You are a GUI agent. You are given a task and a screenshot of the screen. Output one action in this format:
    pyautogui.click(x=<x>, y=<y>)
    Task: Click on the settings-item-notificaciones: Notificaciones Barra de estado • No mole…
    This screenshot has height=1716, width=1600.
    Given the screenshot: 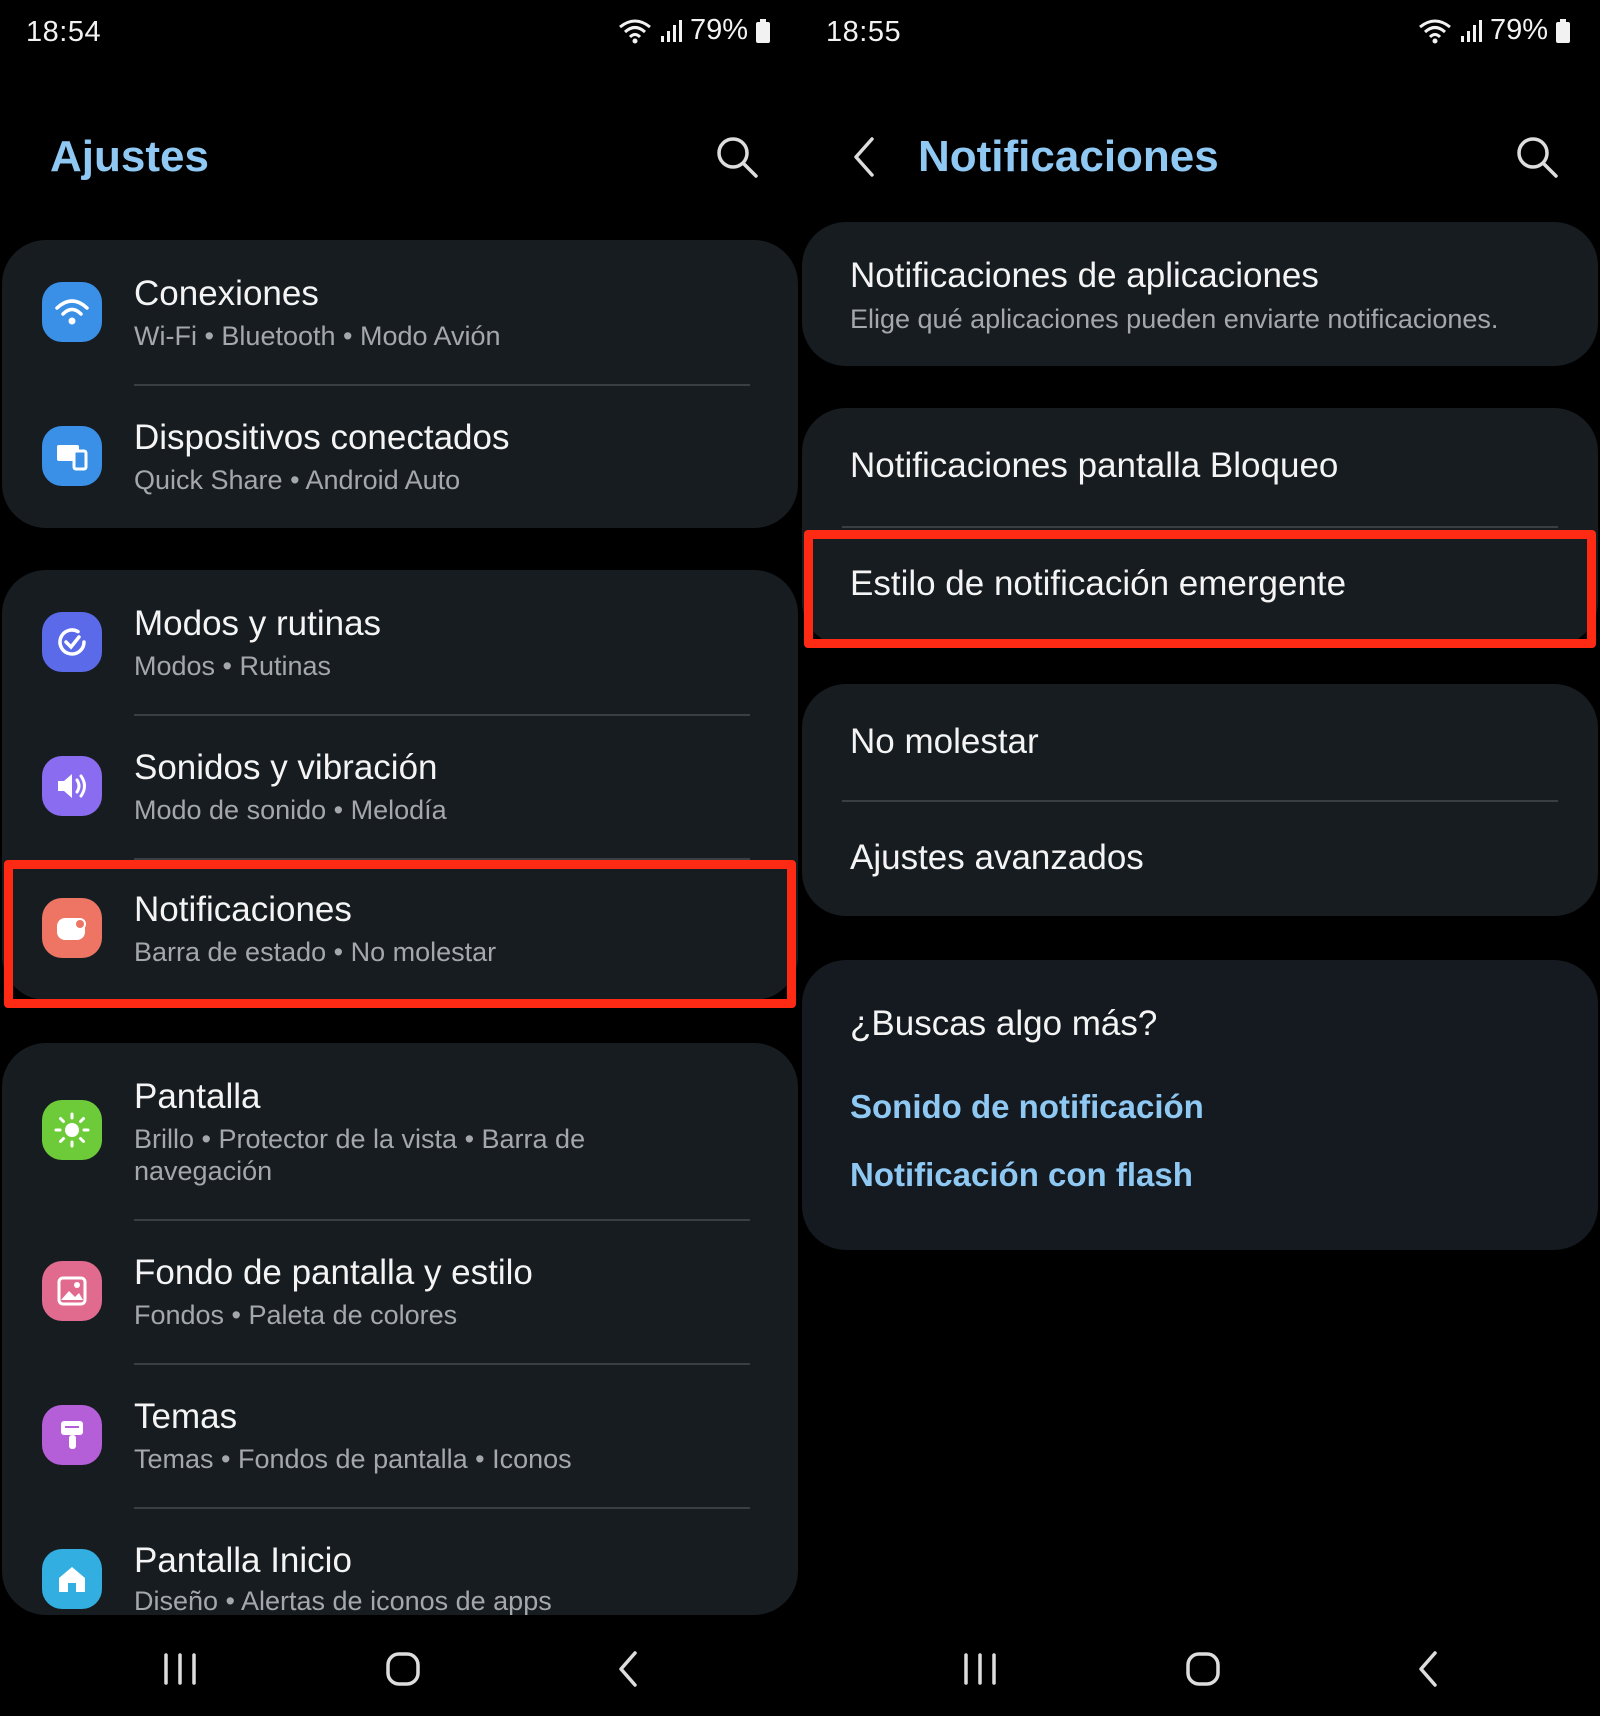 What is the action you would take?
    pyautogui.click(x=400, y=929)
    